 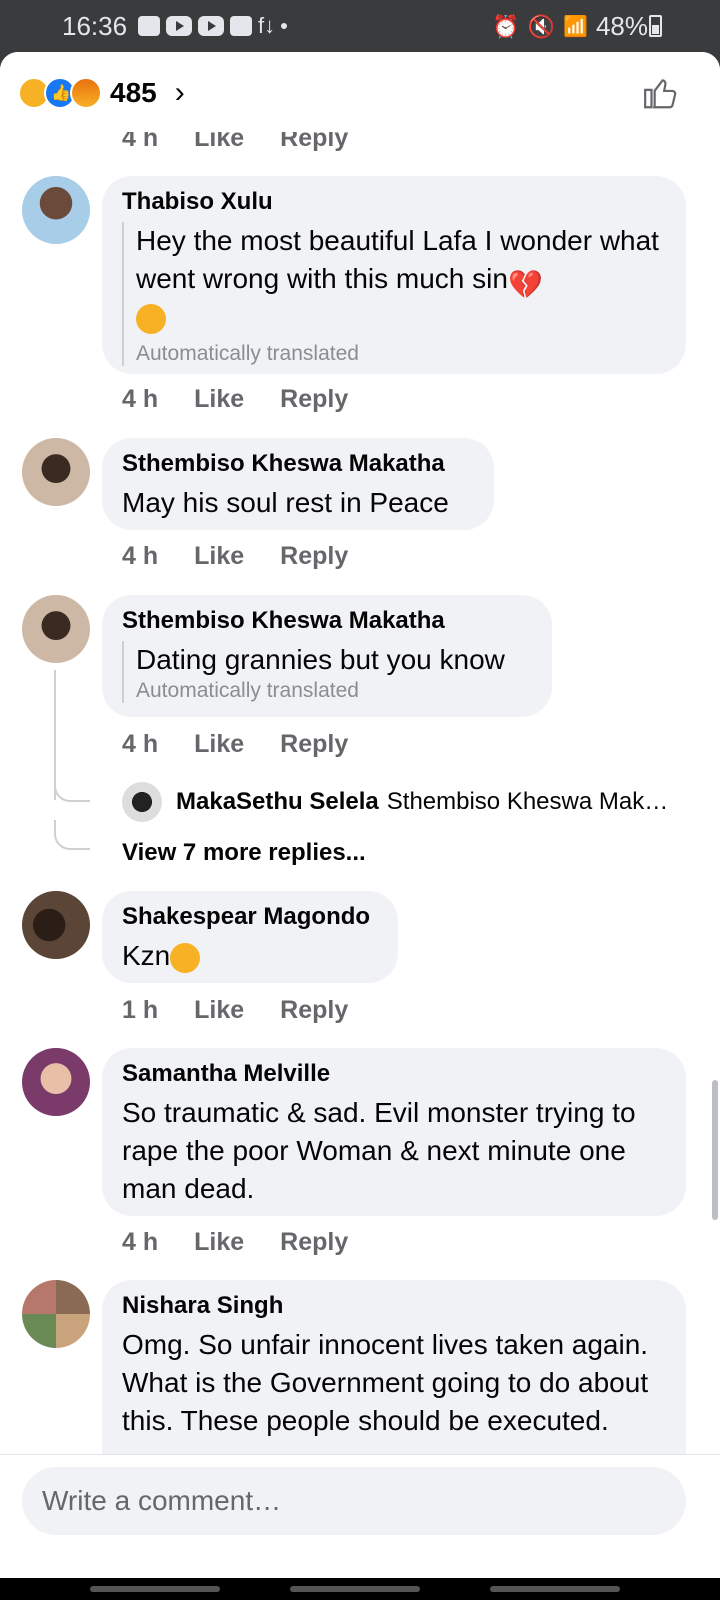 What do you see at coordinates (253, 1010) in the screenshot?
I see `comment-meta: 1 h Like Reply` at bounding box center [253, 1010].